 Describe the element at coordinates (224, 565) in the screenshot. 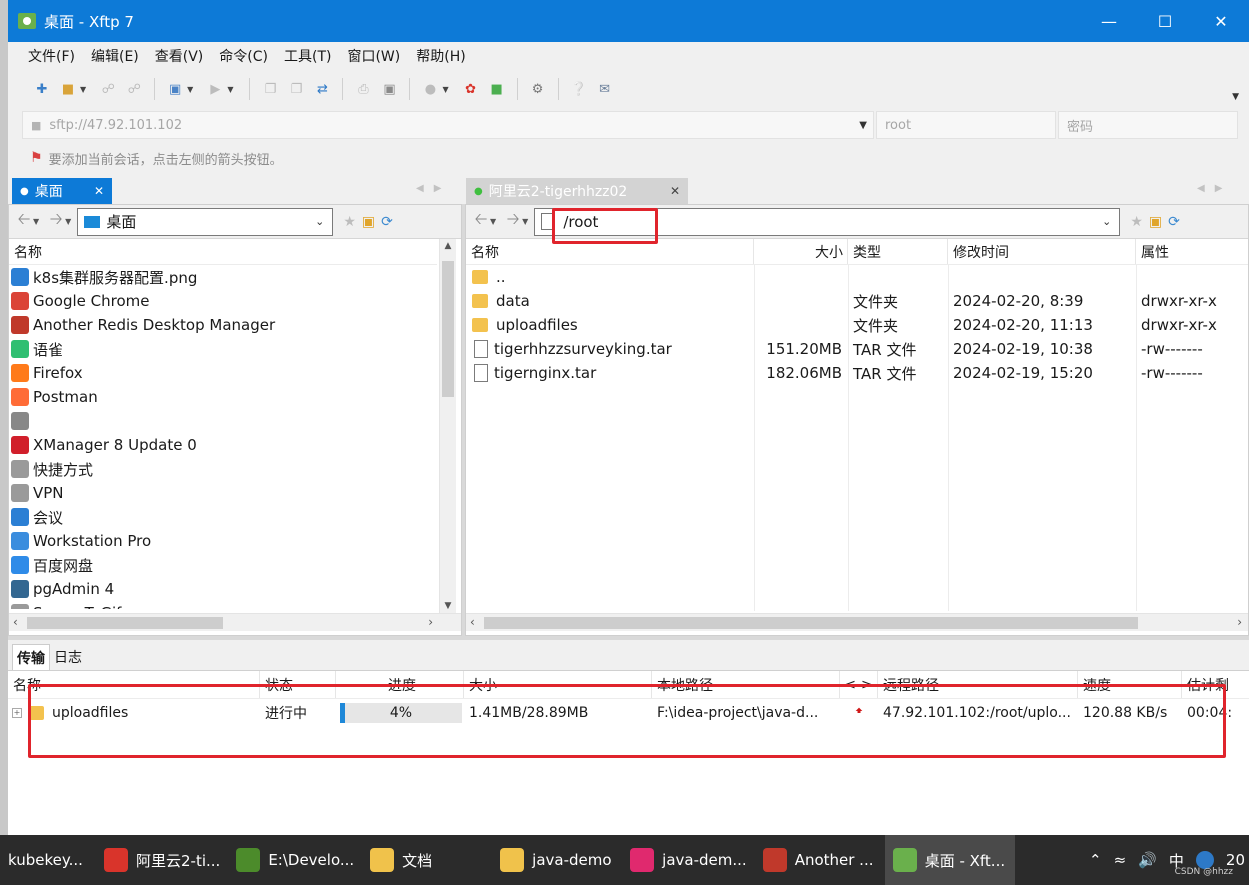

I see `list-item: 百度网盘` at that location.